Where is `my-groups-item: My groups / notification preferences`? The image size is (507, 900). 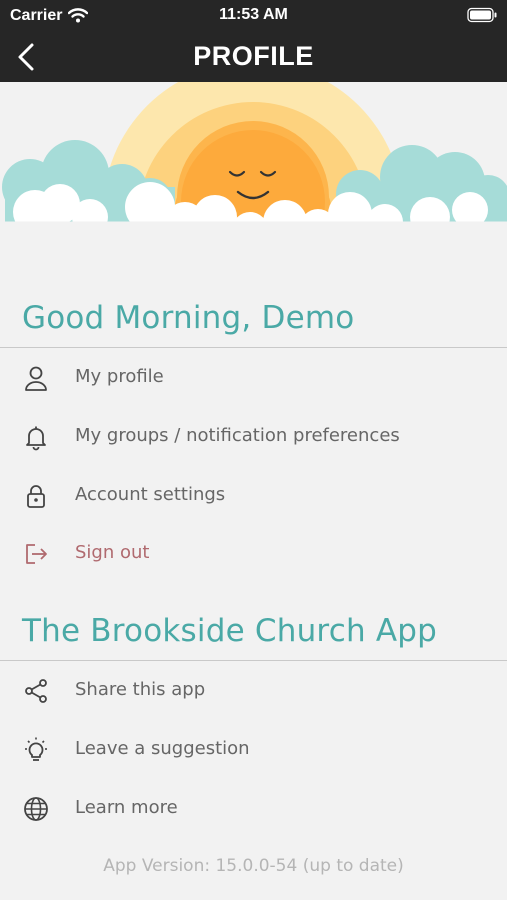 my-groups-item: My groups / notification preferences is located at coordinates (253, 436).